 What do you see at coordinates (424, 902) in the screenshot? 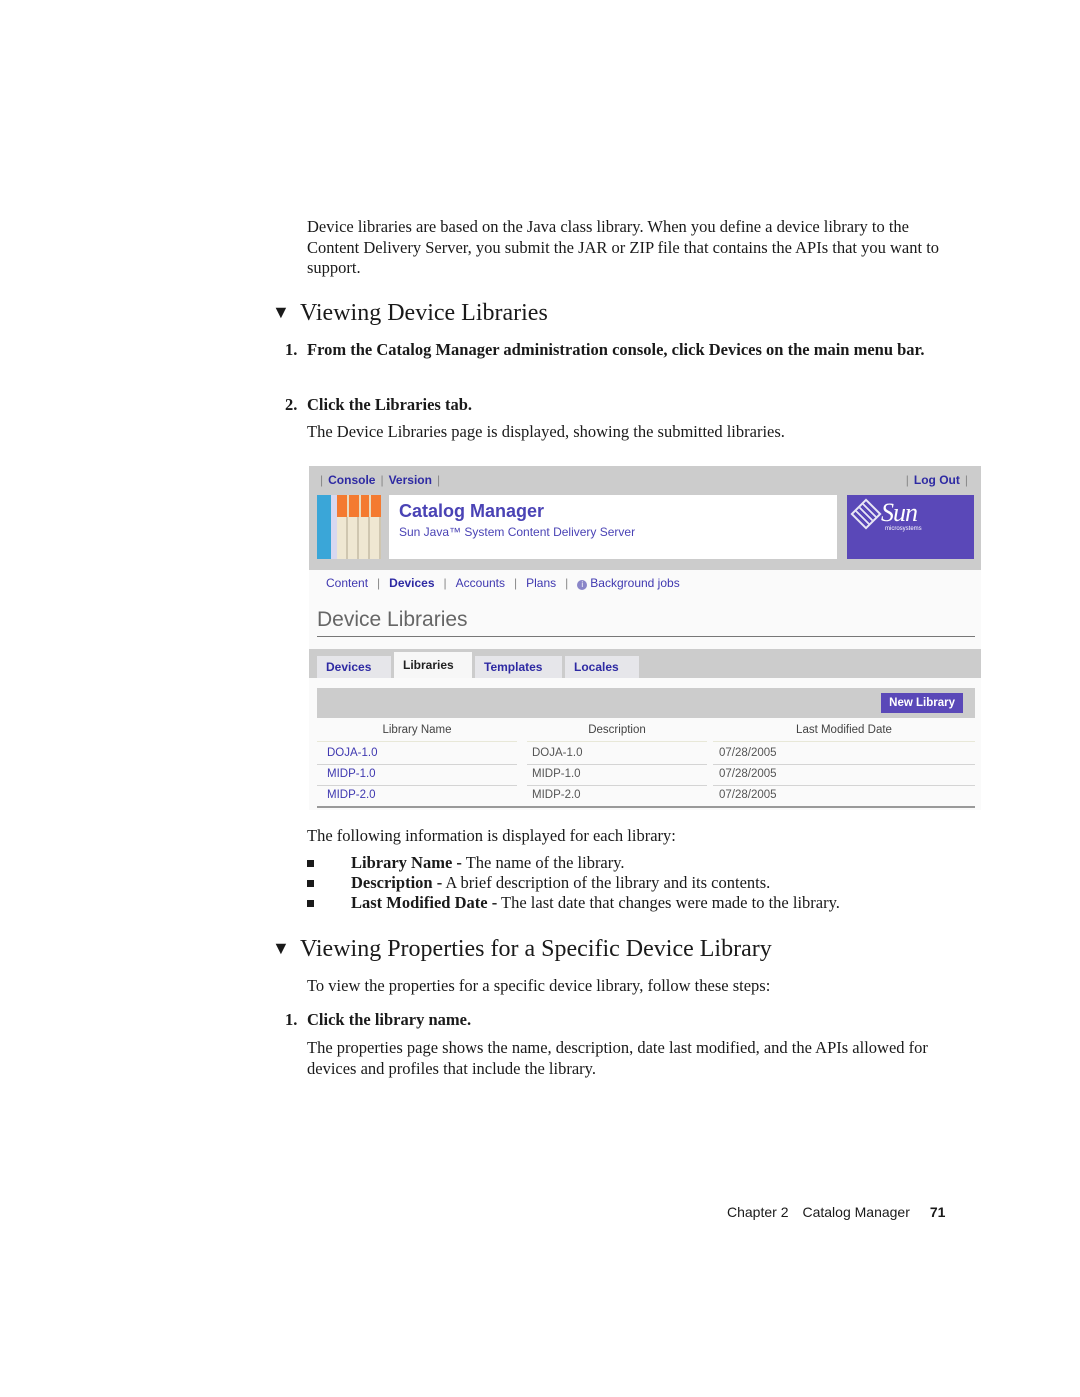
I see `bullet-term: Last Modified Date -` at bounding box center [424, 902].